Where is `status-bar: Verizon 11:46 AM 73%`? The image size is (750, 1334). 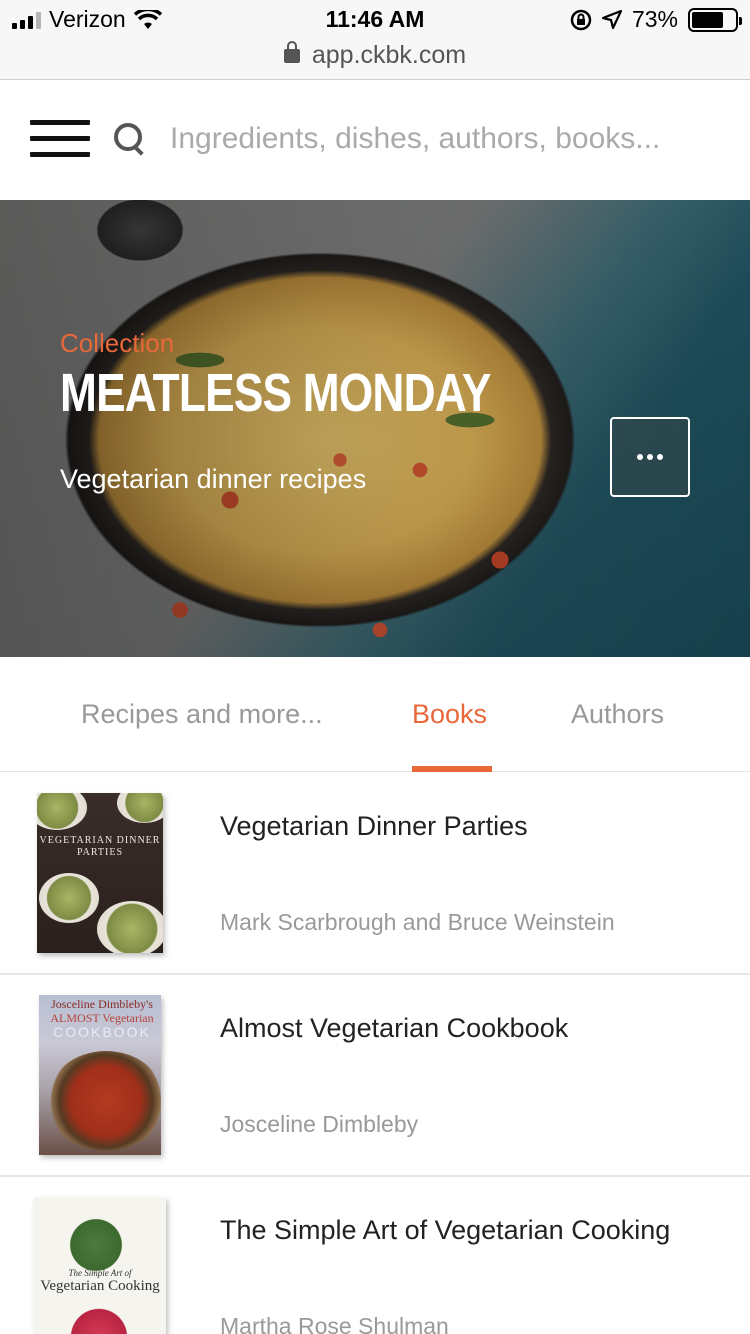
status-bar: Verizon 11:46 AM 73% is located at coordinates (375, 20).